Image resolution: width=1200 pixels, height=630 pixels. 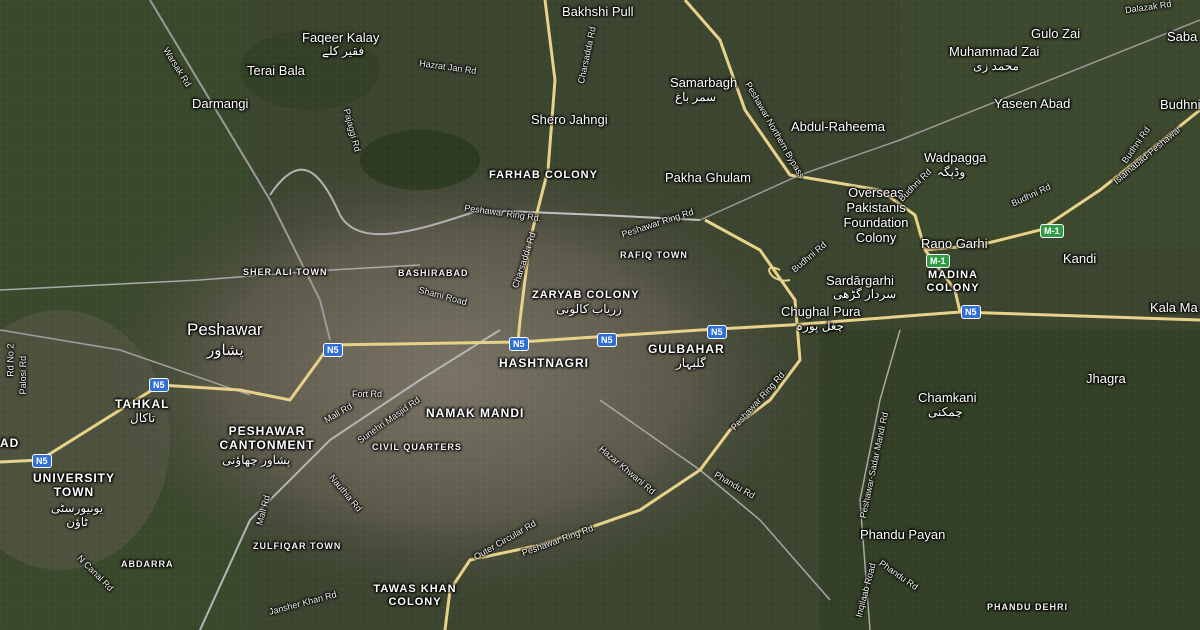 What do you see at coordinates (947, 397) in the screenshot?
I see `place-chamkani: Chamkani` at bounding box center [947, 397].